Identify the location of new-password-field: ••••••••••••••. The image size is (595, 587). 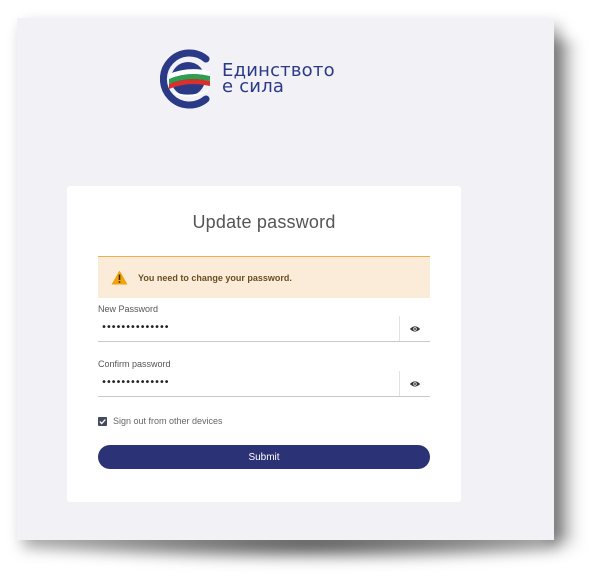
(264, 329).